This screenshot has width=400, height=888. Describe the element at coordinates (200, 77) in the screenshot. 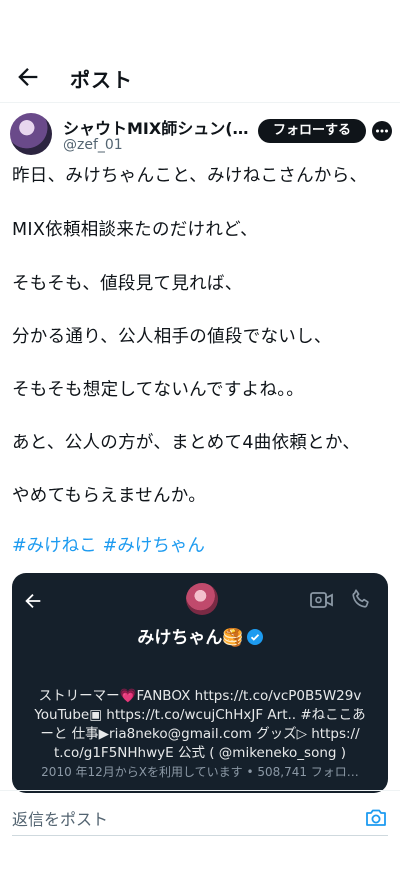

I see `top-bar: ポスト` at that location.